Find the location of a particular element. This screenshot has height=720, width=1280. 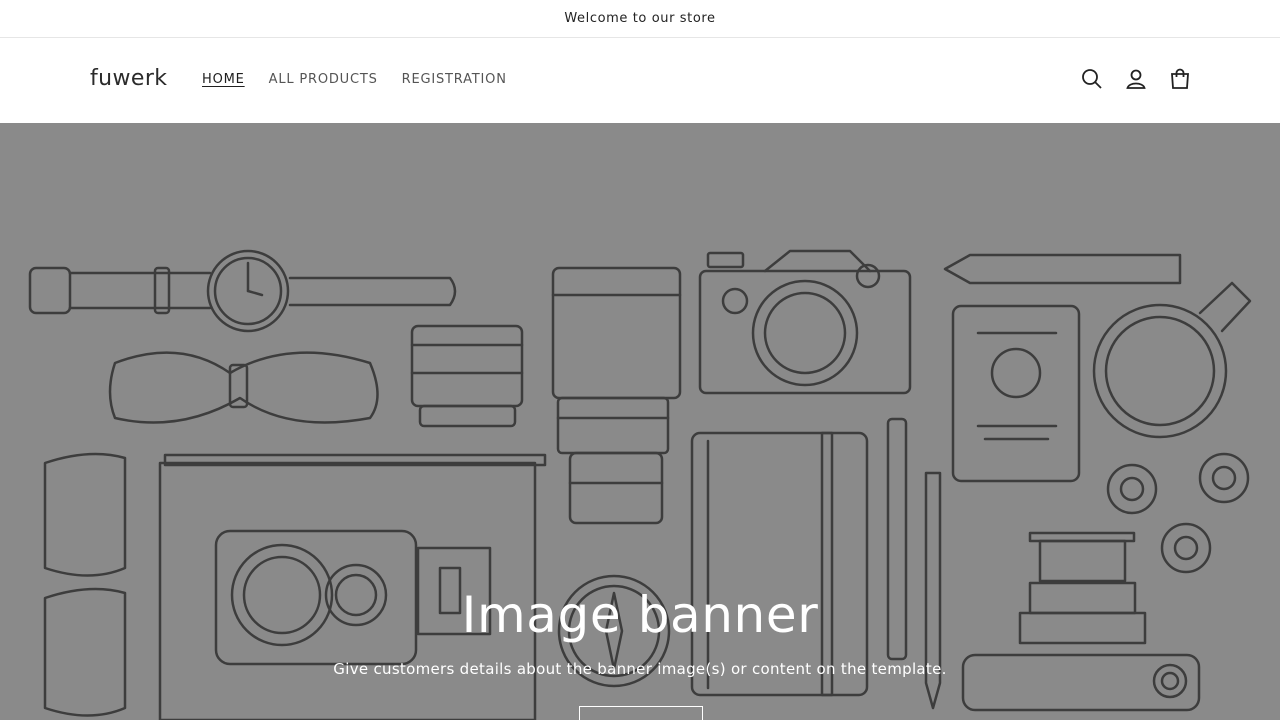

nav-registration: REGISTRATION is located at coordinates (454, 80).